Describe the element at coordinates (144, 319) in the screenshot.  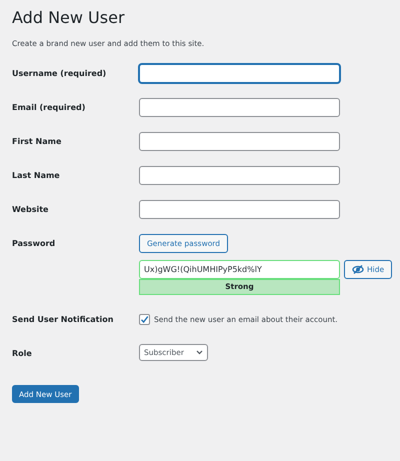
I see `checkbox` at that location.